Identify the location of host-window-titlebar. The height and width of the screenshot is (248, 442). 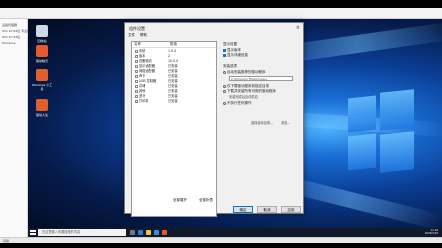
(221, 13).